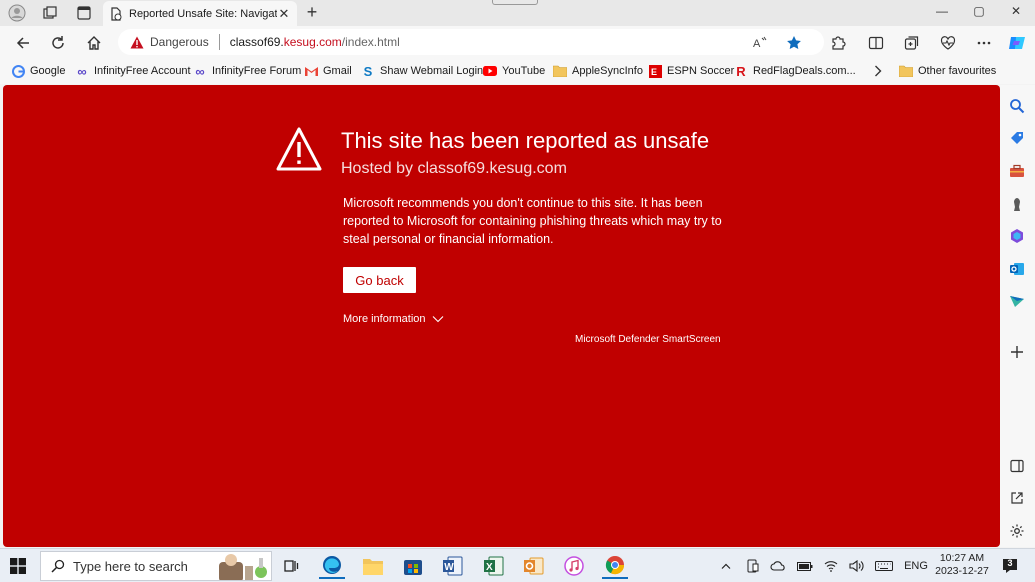 The width and height of the screenshot is (1035, 582). I want to click on tray-battery-button, so click(805, 566).